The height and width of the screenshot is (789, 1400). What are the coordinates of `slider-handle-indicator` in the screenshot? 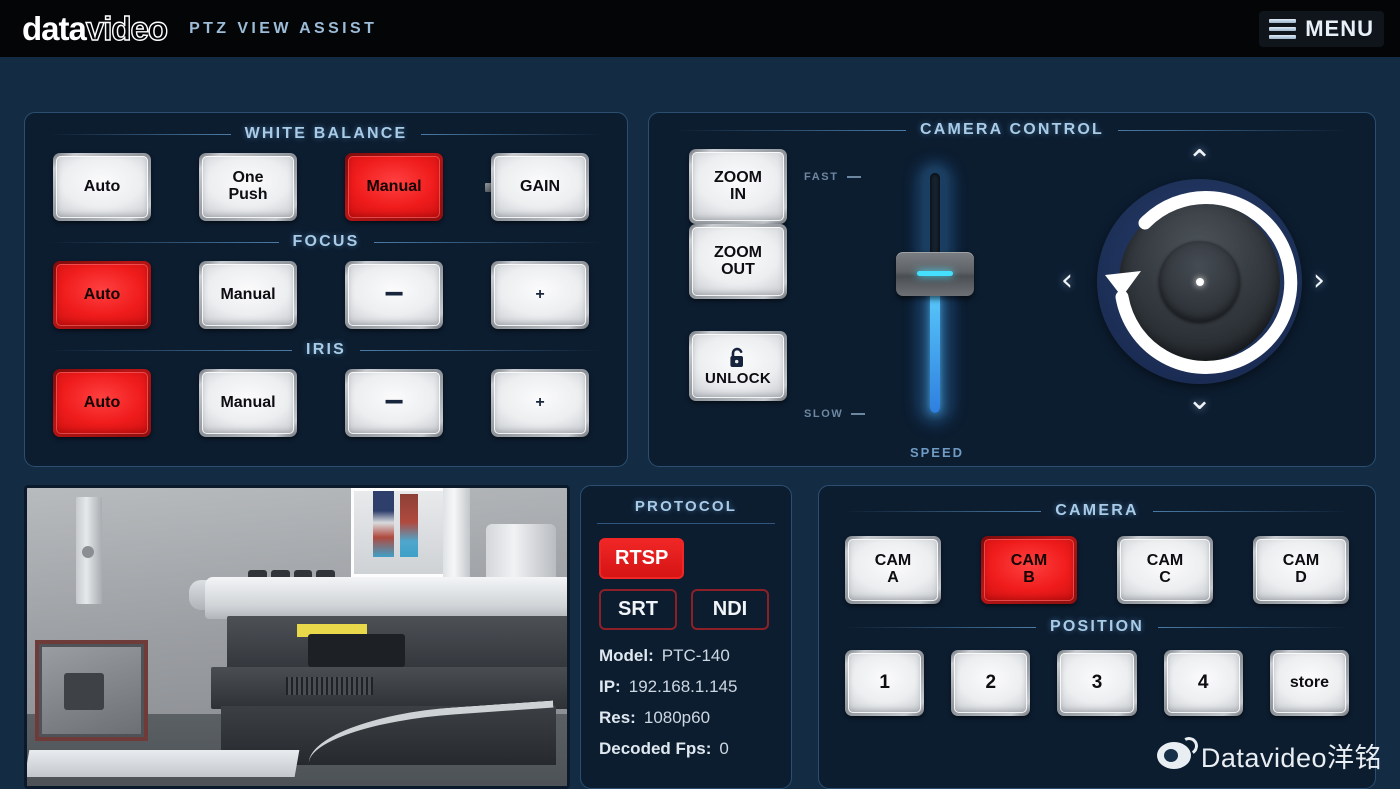 It's located at (935, 274).